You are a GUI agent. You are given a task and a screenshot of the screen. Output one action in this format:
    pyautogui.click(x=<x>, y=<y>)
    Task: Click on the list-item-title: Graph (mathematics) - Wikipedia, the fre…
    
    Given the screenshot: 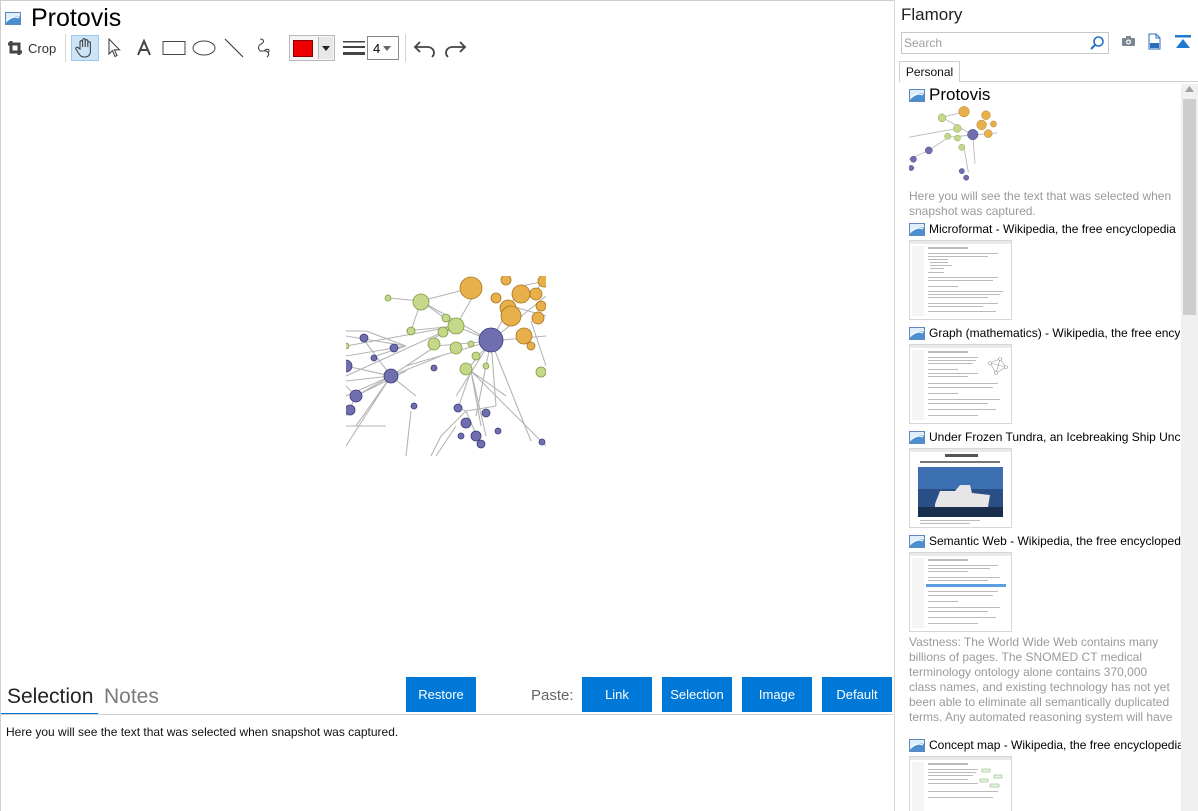 What is the action you would take?
    pyautogui.click(x=1055, y=333)
    